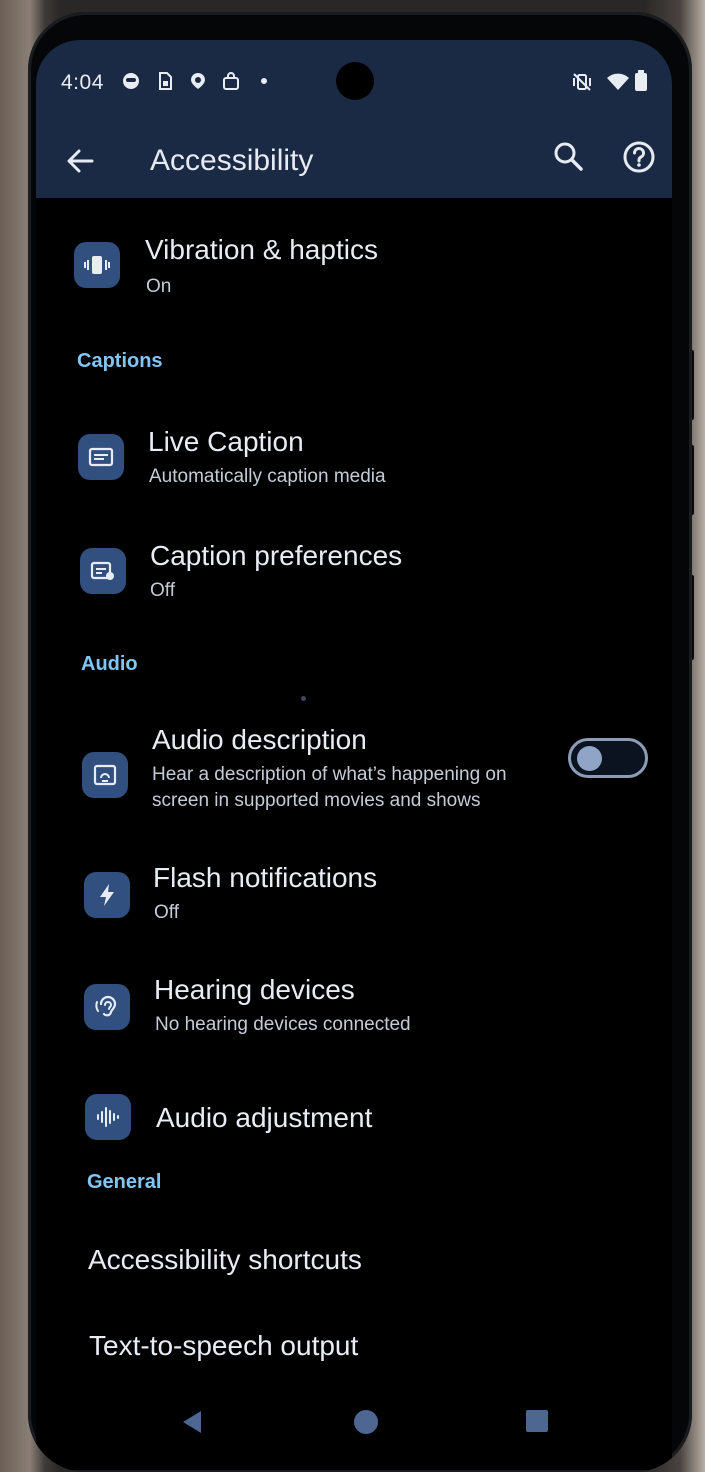 This screenshot has height=1472, width=705. What do you see at coordinates (103, 571) in the screenshot?
I see `caption-preferences-icon` at bounding box center [103, 571].